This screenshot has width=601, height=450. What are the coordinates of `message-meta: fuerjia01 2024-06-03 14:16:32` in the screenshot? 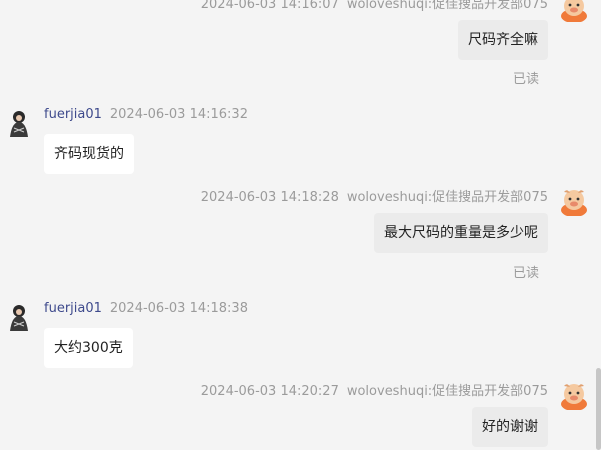 It's located at (146, 114).